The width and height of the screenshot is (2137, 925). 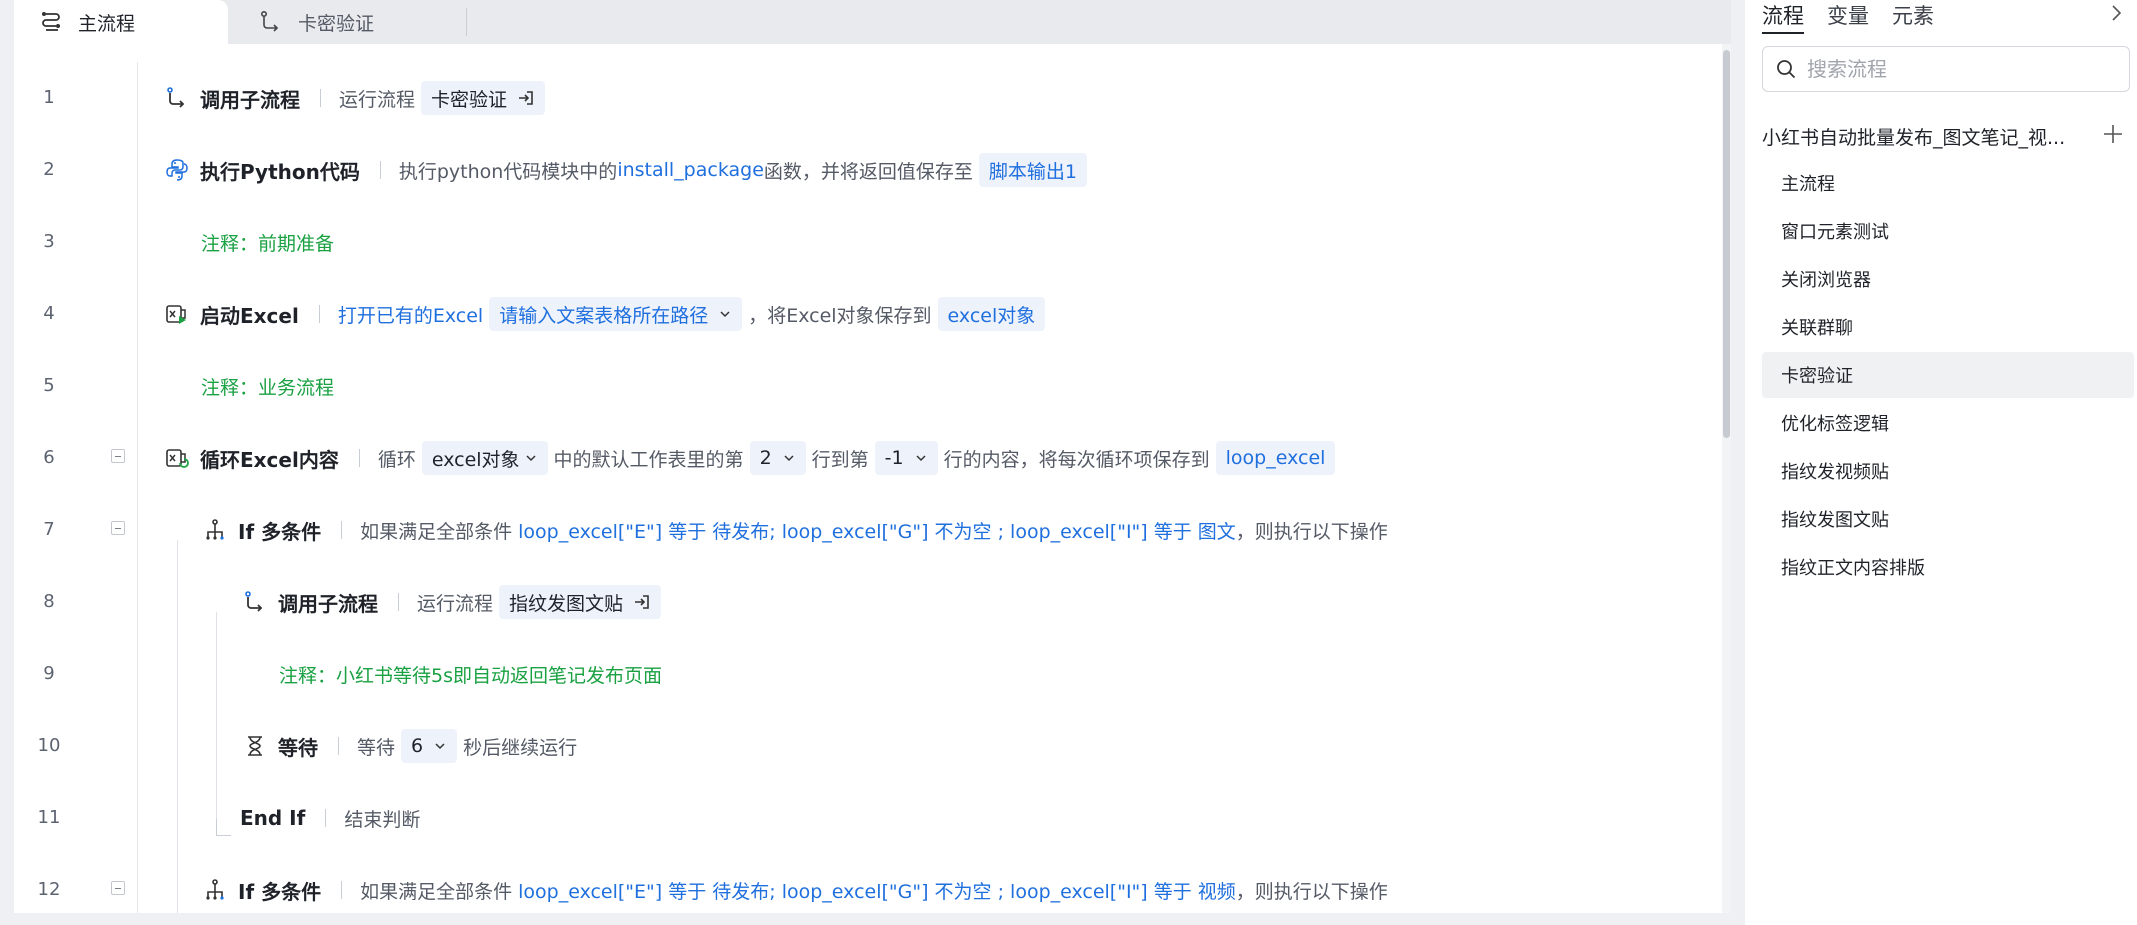 What do you see at coordinates (49, 673) in the screenshot?
I see `line-number: 9` at bounding box center [49, 673].